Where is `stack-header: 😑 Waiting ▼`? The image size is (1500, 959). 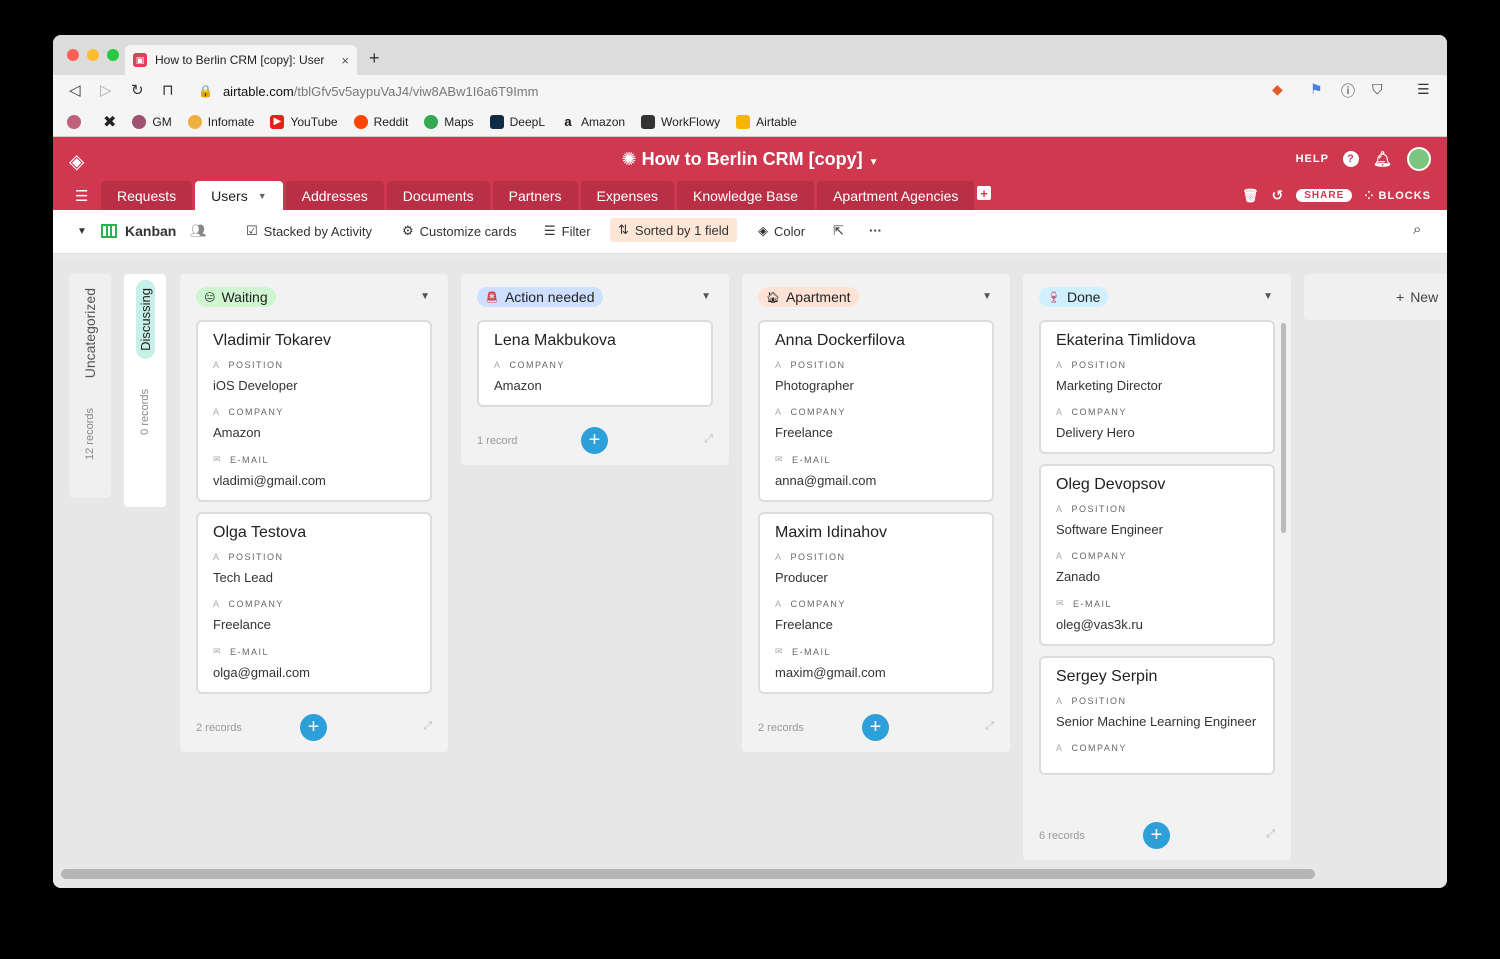 stack-header: 😑 Waiting ▼ is located at coordinates (314, 297).